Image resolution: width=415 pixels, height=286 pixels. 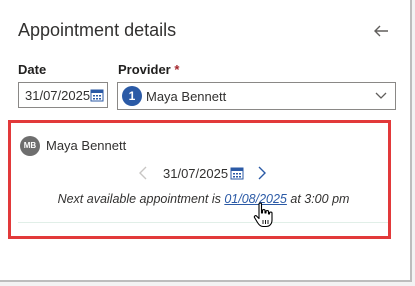 I want to click on provider-badge: 1, so click(x=132, y=96).